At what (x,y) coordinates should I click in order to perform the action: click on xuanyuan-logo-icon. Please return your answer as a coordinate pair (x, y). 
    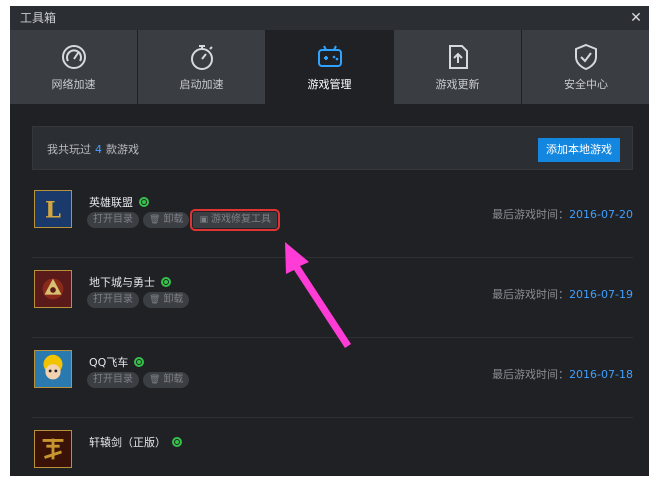
    Looking at the image, I should click on (53, 449).